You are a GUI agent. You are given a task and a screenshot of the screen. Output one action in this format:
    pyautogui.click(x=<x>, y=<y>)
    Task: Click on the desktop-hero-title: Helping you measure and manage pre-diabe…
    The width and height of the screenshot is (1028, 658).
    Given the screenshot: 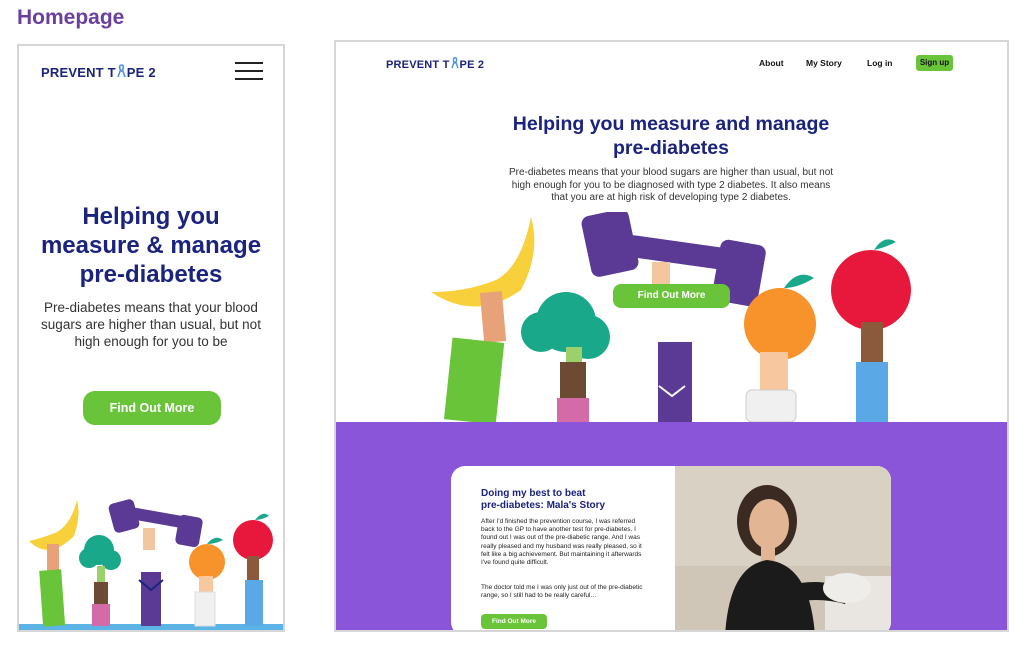 What is the action you would take?
    pyautogui.click(x=671, y=136)
    